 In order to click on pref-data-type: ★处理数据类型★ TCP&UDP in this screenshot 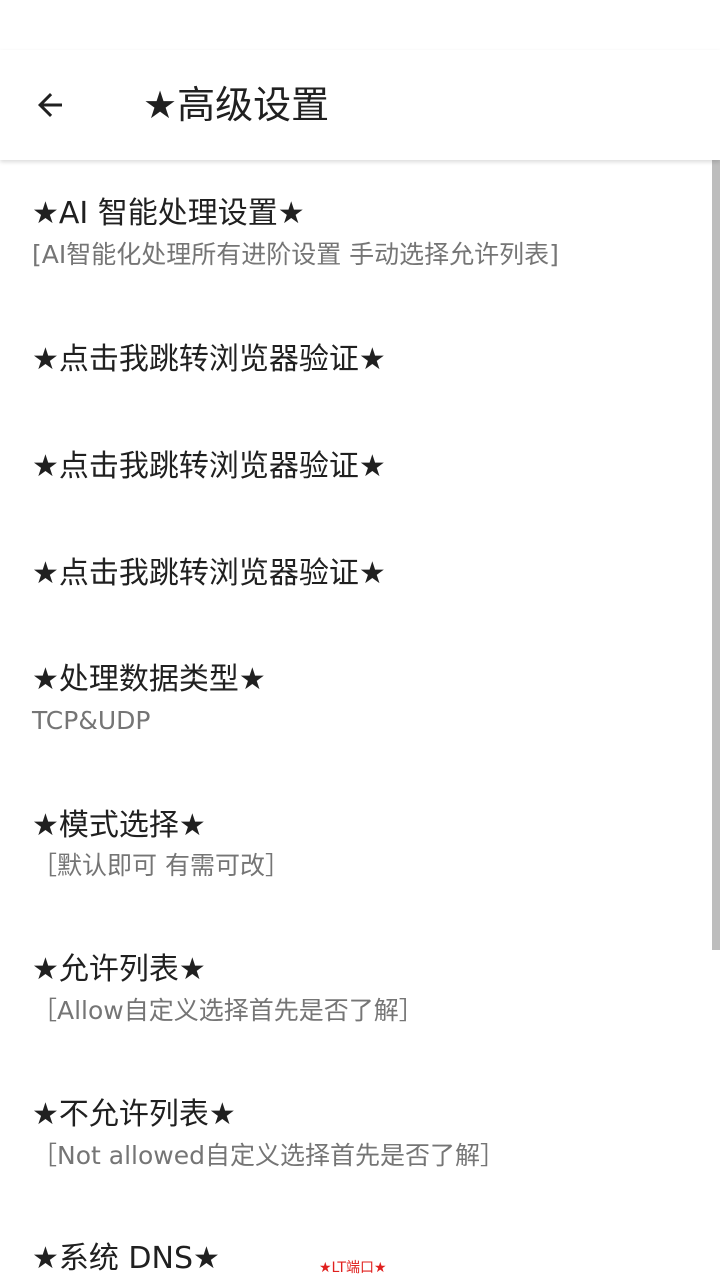, I will do `click(350, 692)`.